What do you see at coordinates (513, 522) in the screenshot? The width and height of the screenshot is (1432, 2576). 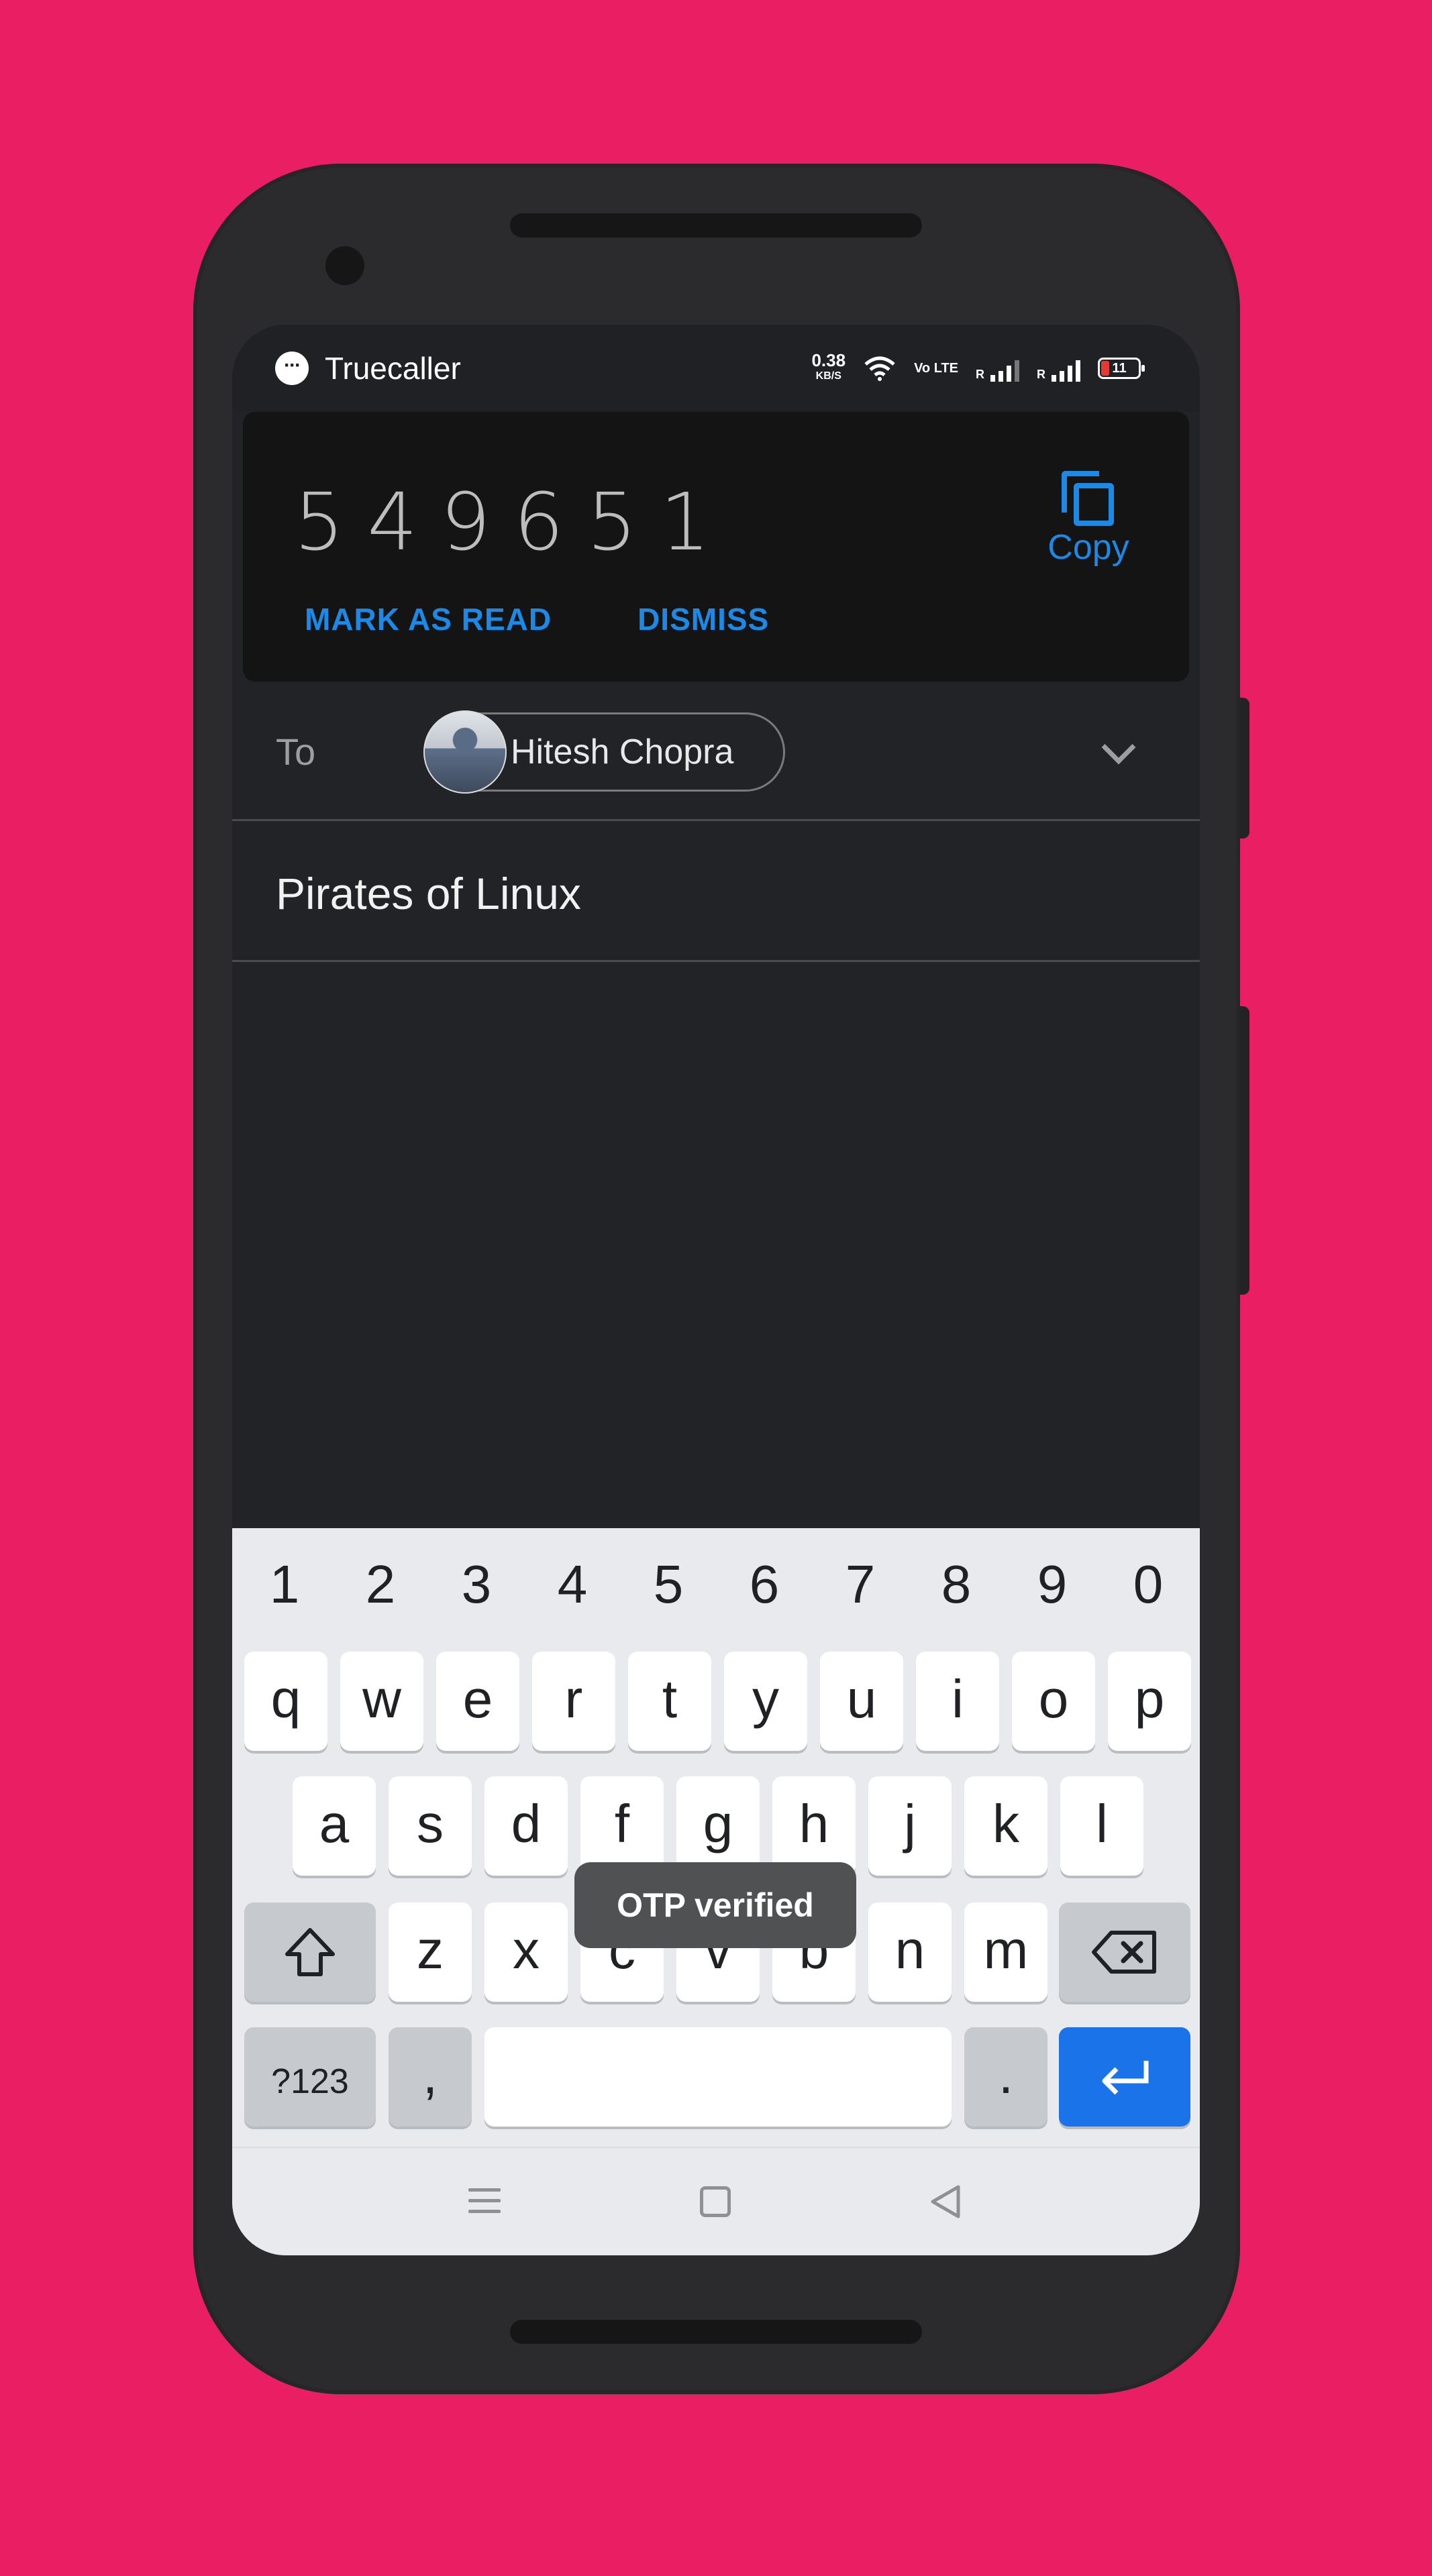 I see `otp-code: 549651` at bounding box center [513, 522].